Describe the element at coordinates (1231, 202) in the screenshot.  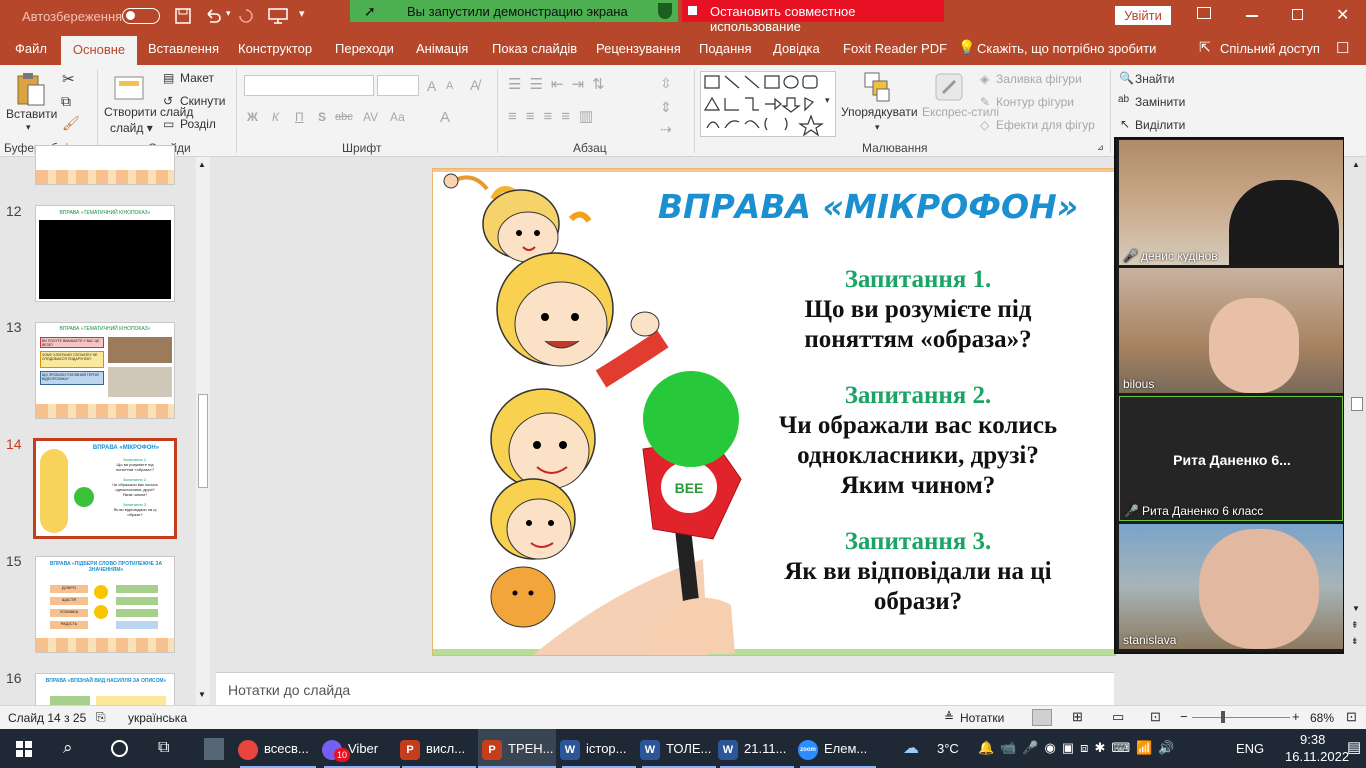
I see `participant-tile: 🎤 денис кудінов` at that location.